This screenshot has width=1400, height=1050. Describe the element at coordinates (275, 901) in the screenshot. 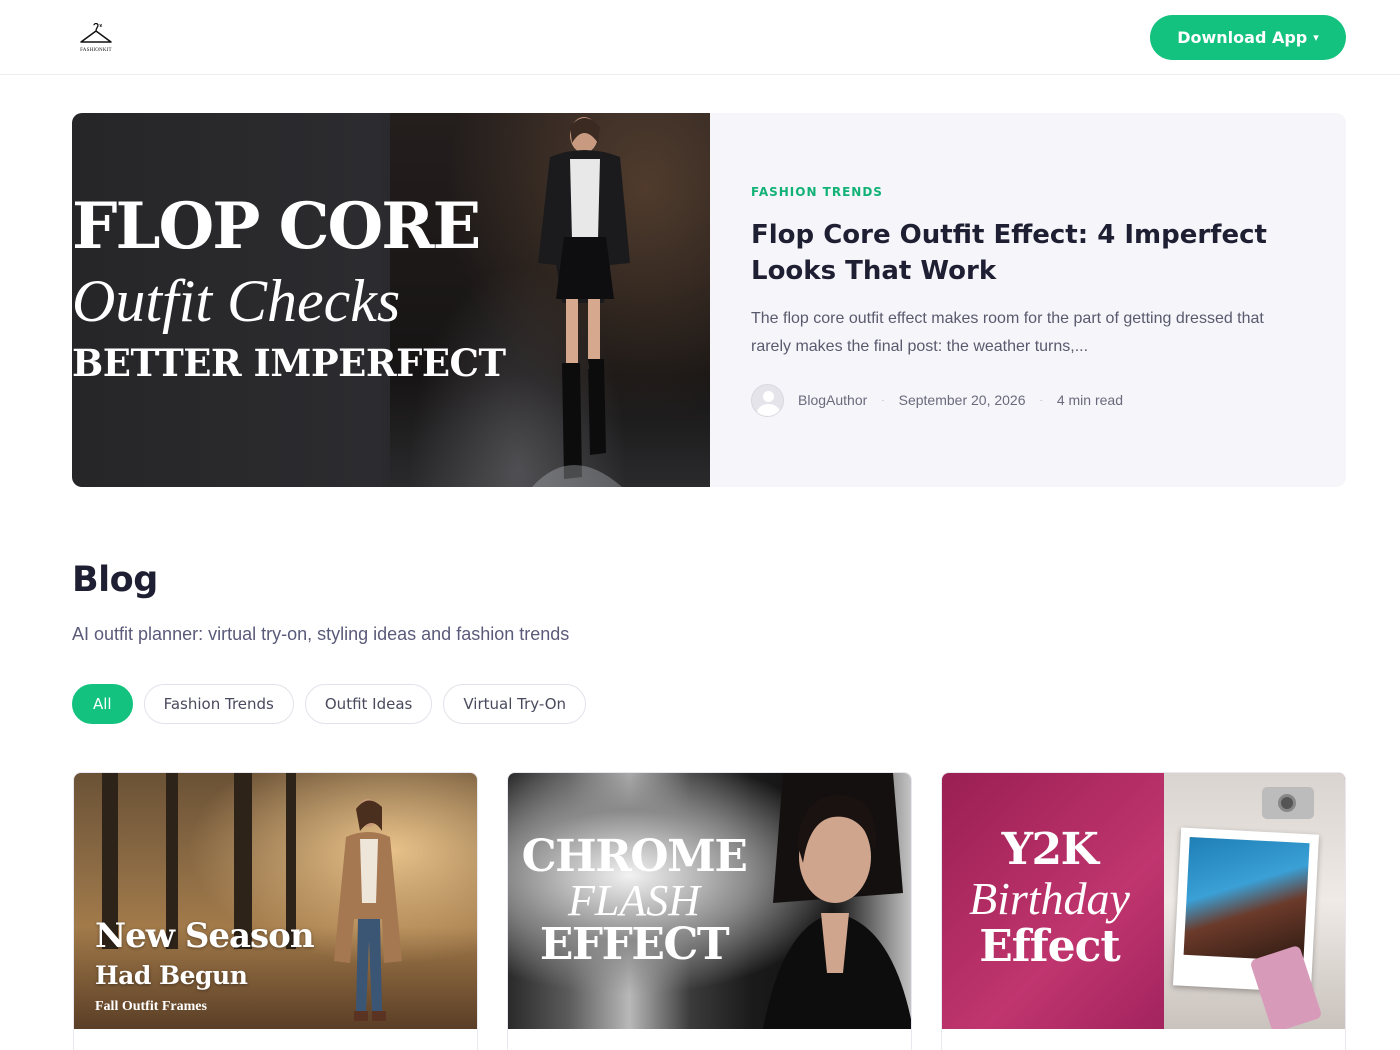

I see `post-card-image: New Season Had Begun Fall Outfit Frames` at that location.